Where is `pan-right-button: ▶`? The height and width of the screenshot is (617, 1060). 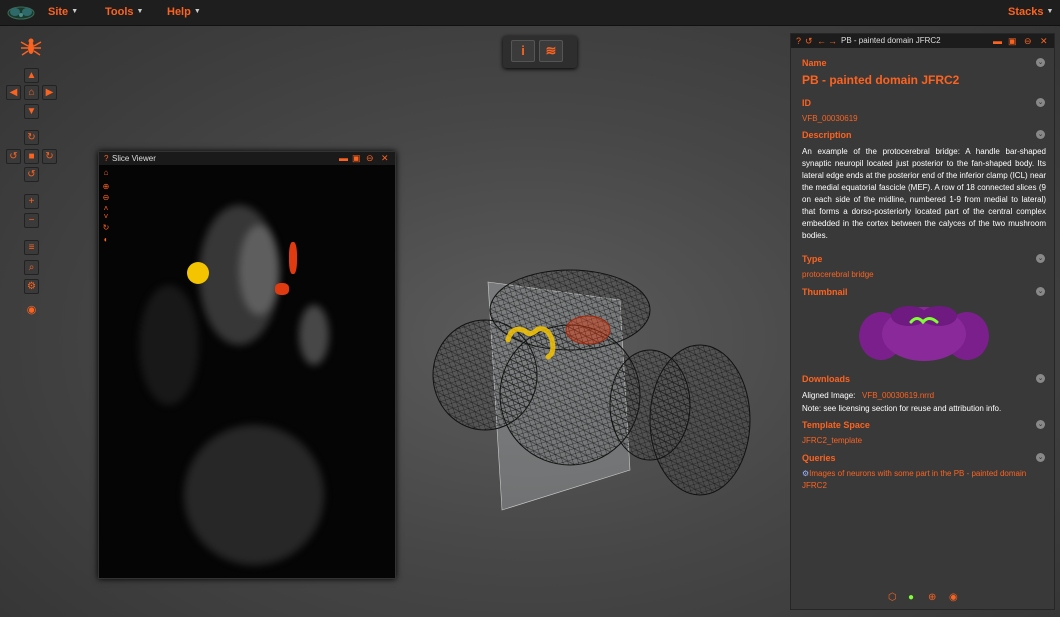 pan-right-button: ▶ is located at coordinates (49, 92).